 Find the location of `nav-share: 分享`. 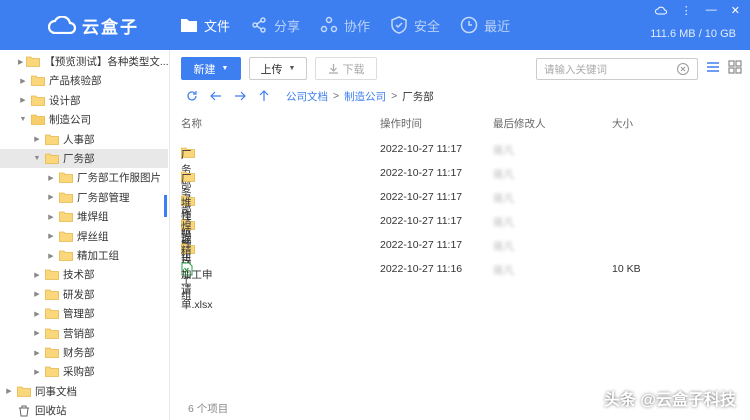

nav-share: 分享 is located at coordinates (275, 25).